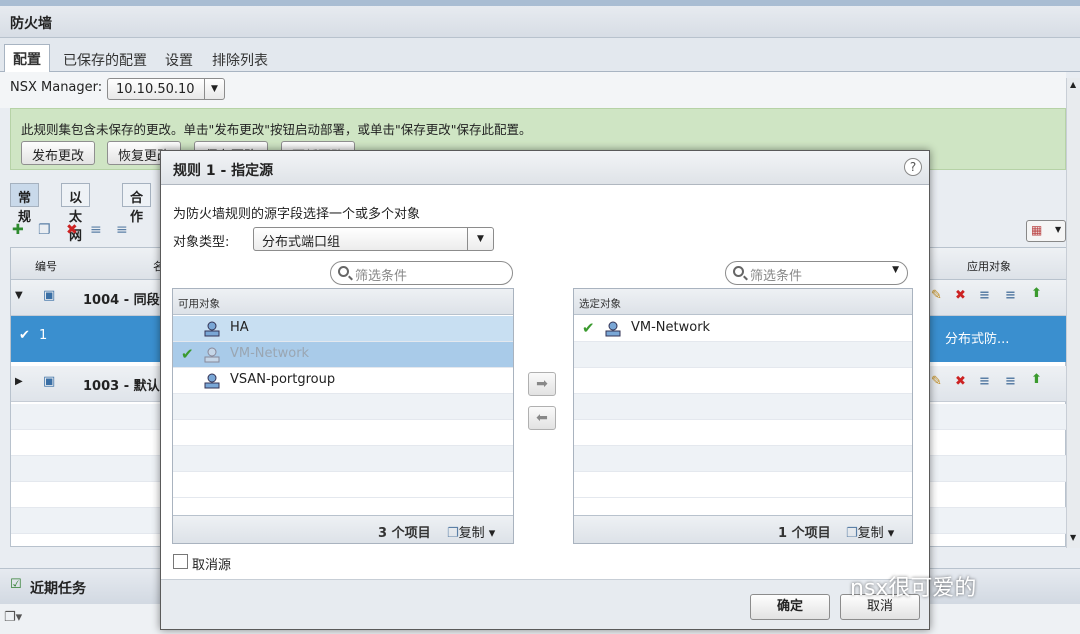  Describe the element at coordinates (137, 204) in the screenshot. I see `subtab-partner: 合作` at that location.